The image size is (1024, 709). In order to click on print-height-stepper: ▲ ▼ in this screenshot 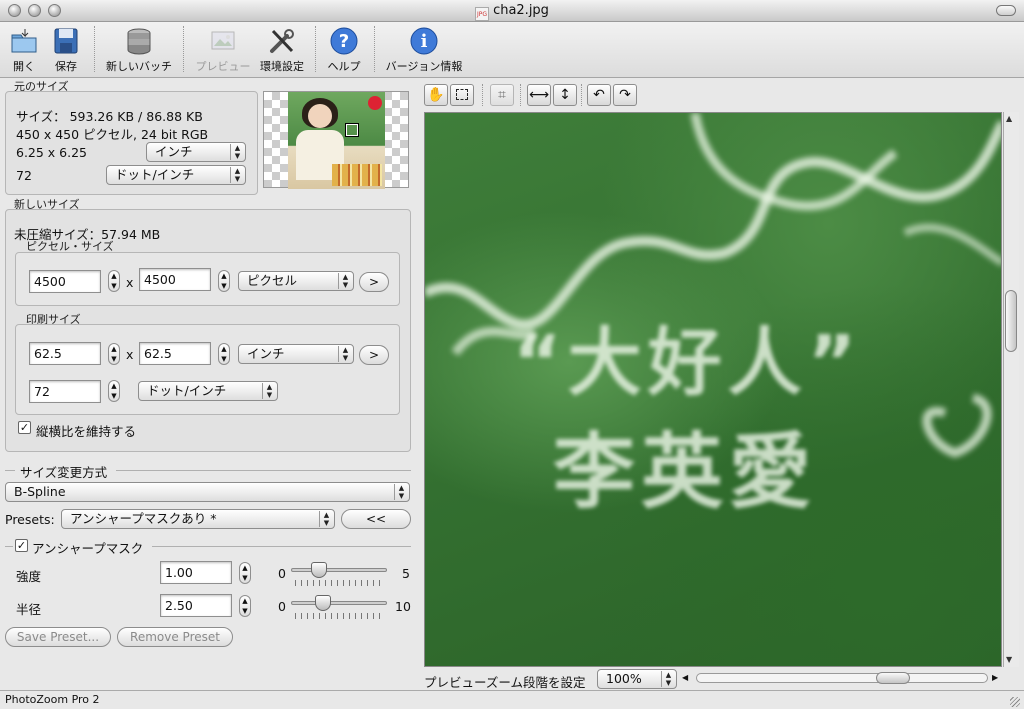, I will do `click(224, 354)`.